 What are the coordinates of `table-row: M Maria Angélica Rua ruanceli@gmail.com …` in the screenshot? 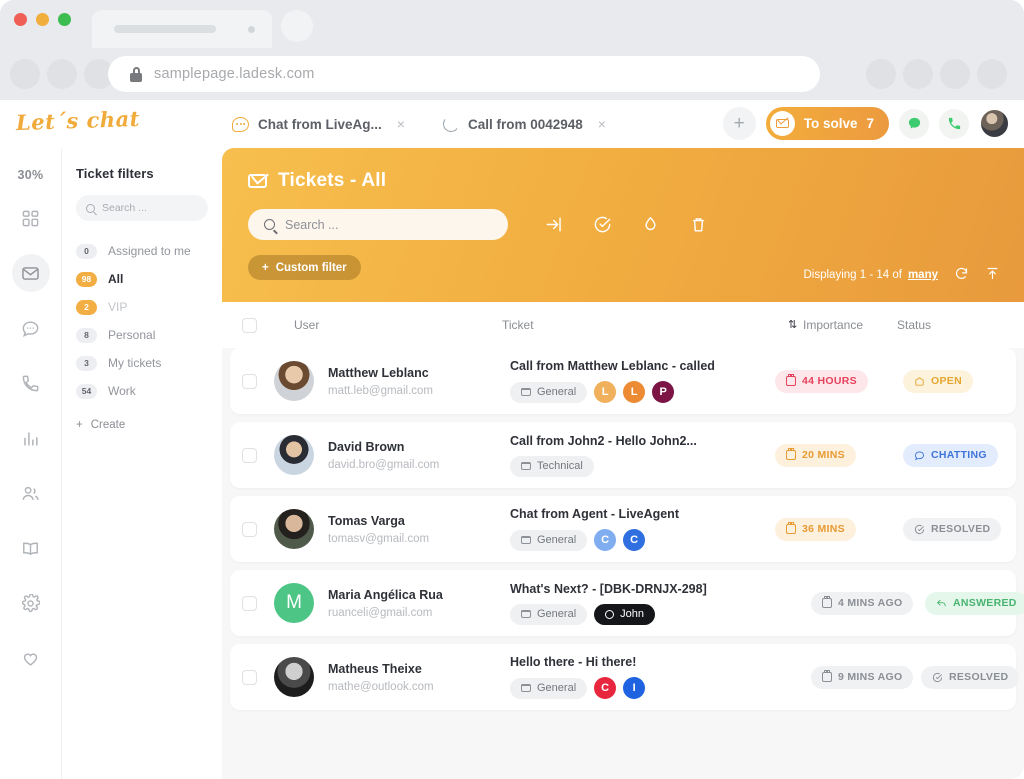 It's located at (627, 603).